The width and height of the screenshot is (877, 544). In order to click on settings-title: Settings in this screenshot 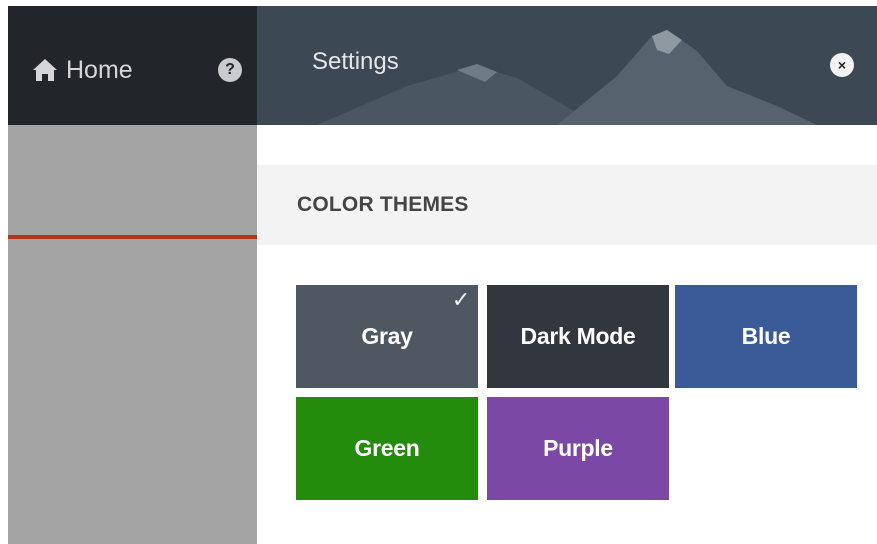, I will do `click(355, 61)`.